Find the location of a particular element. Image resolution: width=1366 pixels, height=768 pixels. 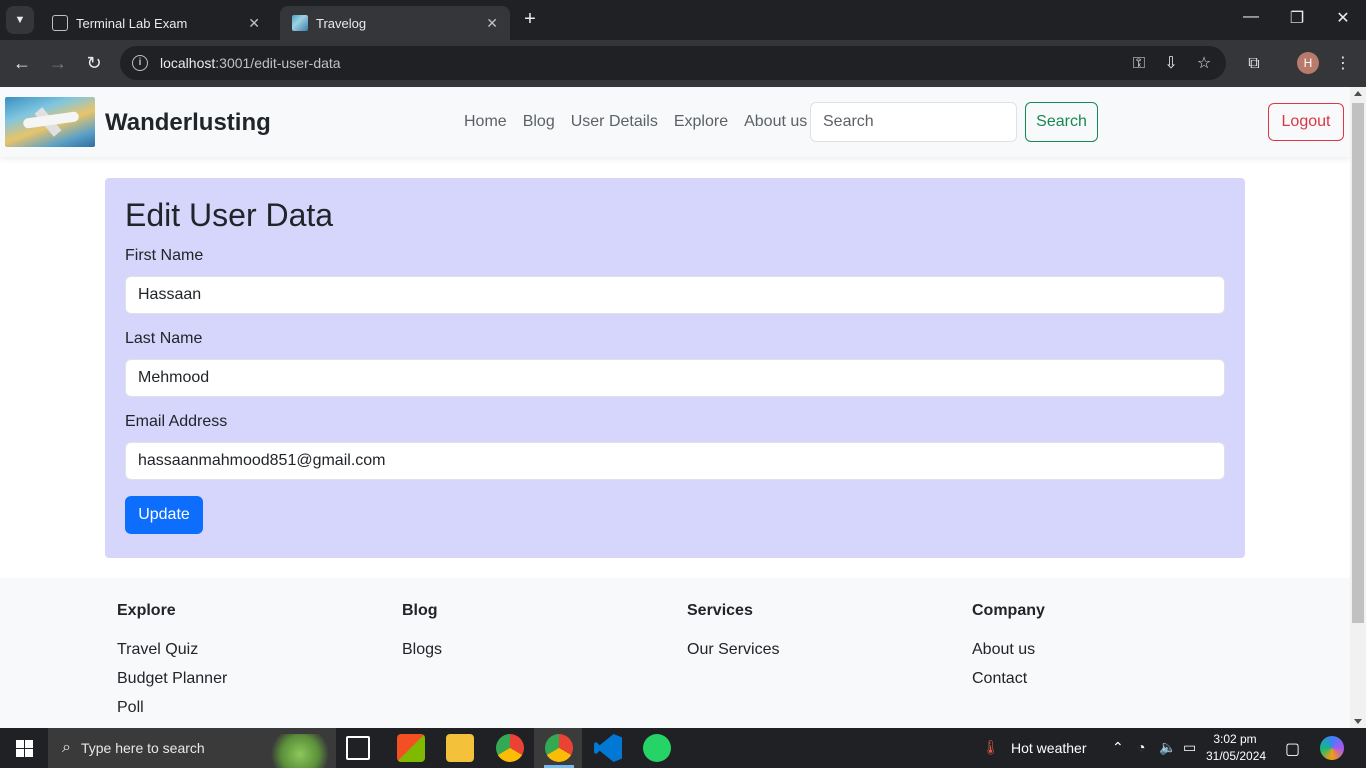

back-arrow-icon: ← is located at coordinates (22, 63).